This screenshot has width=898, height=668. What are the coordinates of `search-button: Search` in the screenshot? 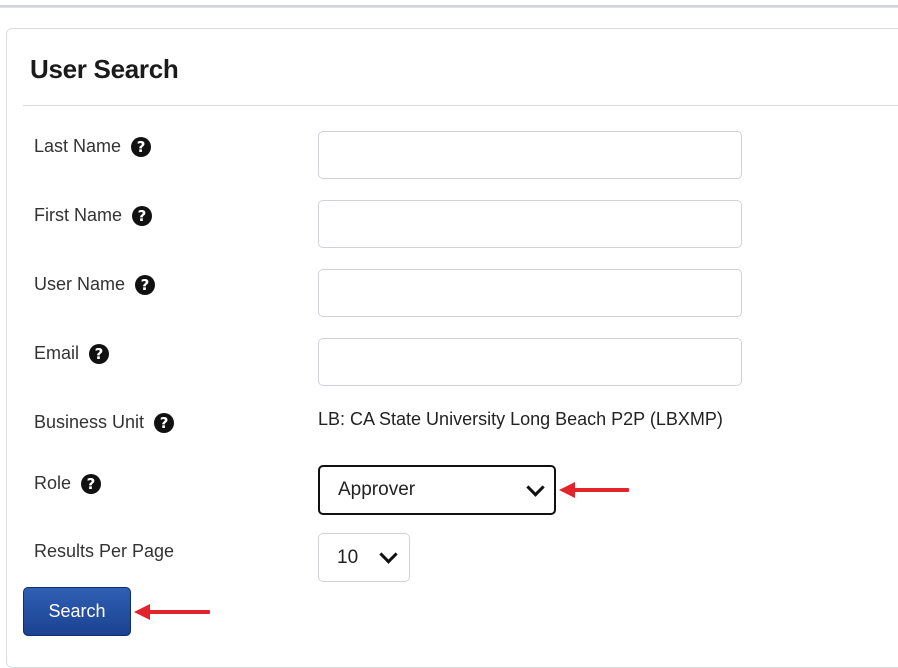 It's located at (77, 611).